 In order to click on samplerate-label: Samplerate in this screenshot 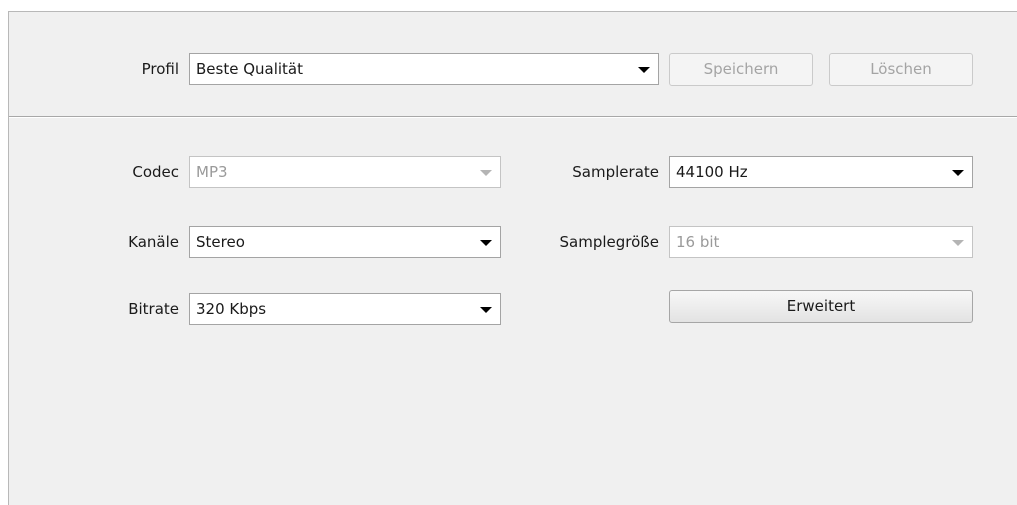, I will do `click(615, 172)`.